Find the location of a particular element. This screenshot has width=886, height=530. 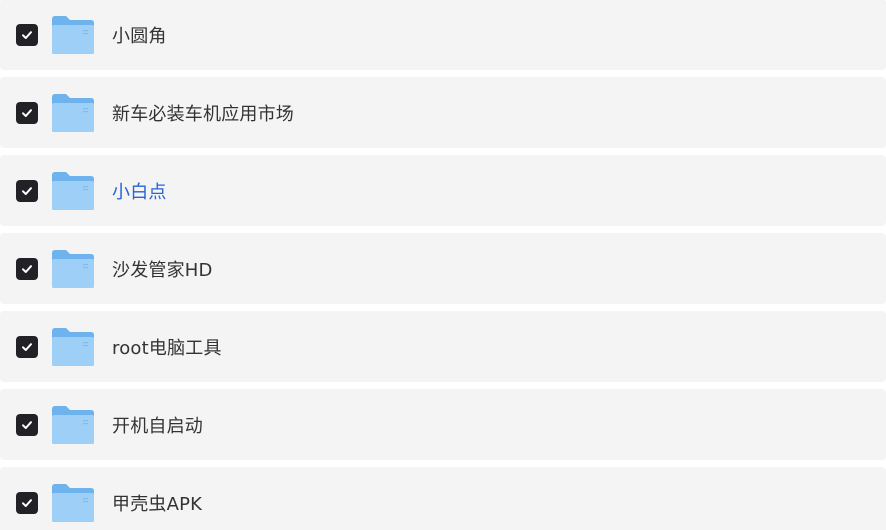

file-name: 小圆角 is located at coordinates (139, 35).